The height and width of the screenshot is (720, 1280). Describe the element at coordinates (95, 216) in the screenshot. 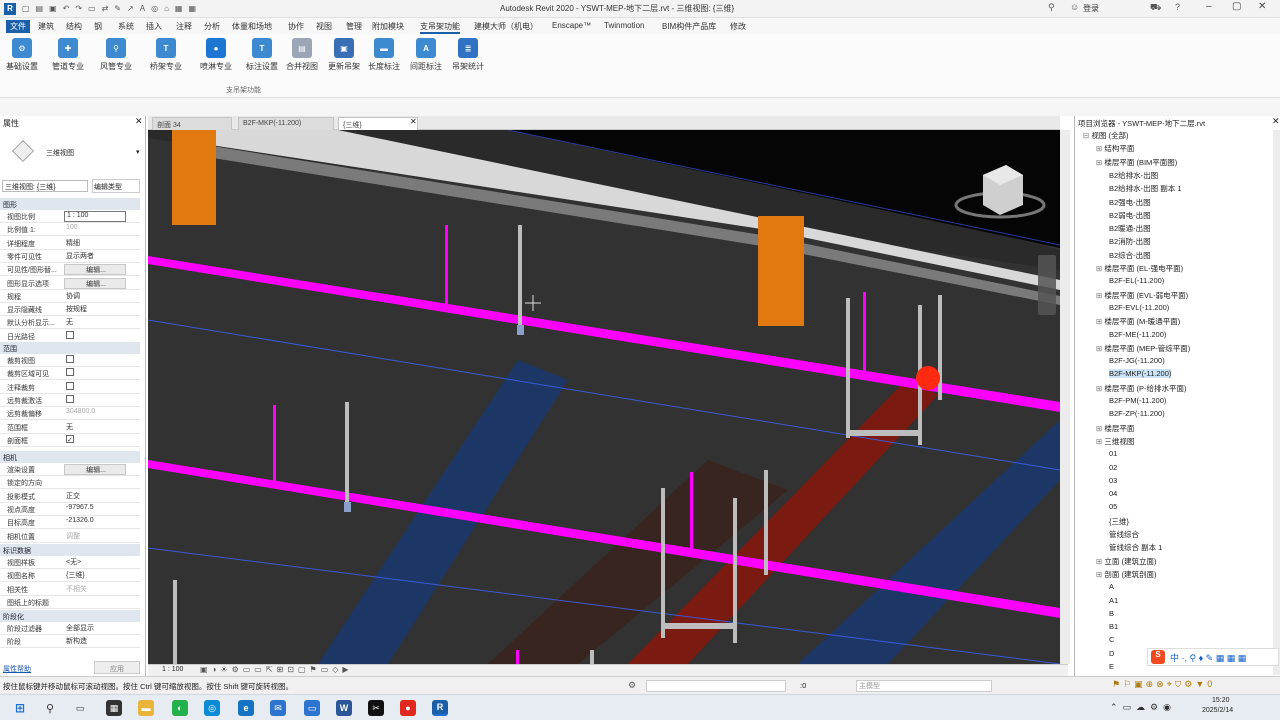

I see `property-value: 1 : 100` at that location.